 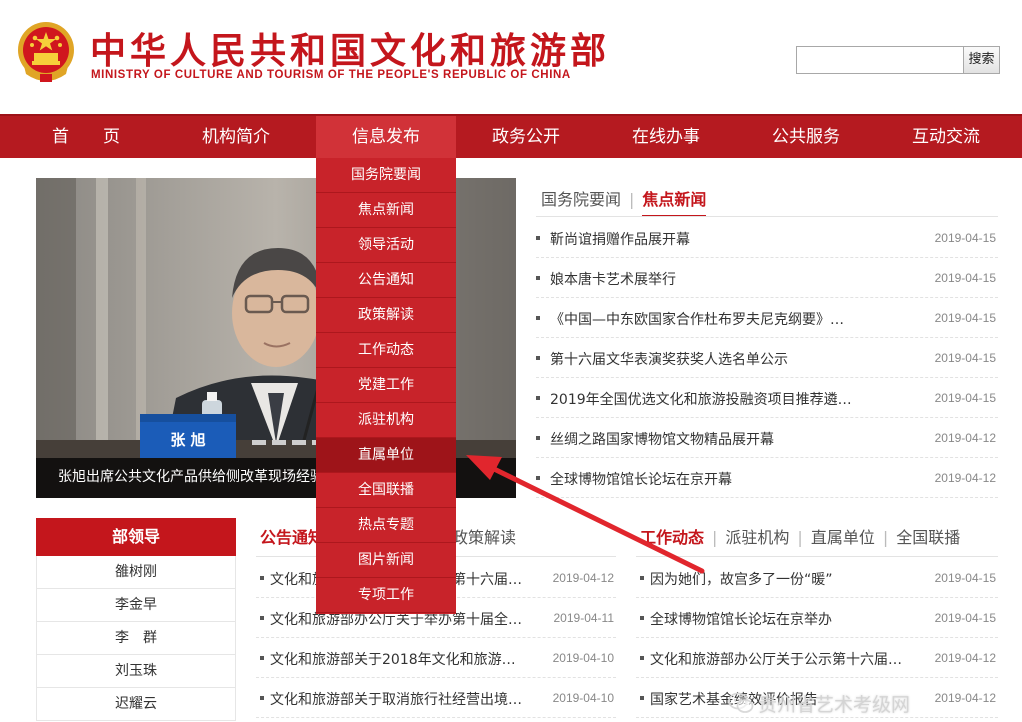 What do you see at coordinates (386, 315) in the screenshot?
I see `dropdown-item: 政策解读` at bounding box center [386, 315].